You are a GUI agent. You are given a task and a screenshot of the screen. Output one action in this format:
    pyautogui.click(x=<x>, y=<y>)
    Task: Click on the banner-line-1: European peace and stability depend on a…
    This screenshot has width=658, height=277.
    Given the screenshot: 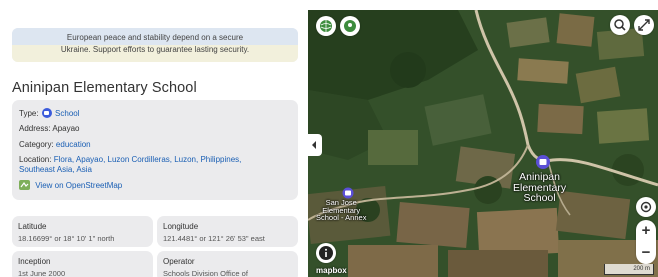 What is the action you would take?
    pyautogui.click(x=155, y=37)
    